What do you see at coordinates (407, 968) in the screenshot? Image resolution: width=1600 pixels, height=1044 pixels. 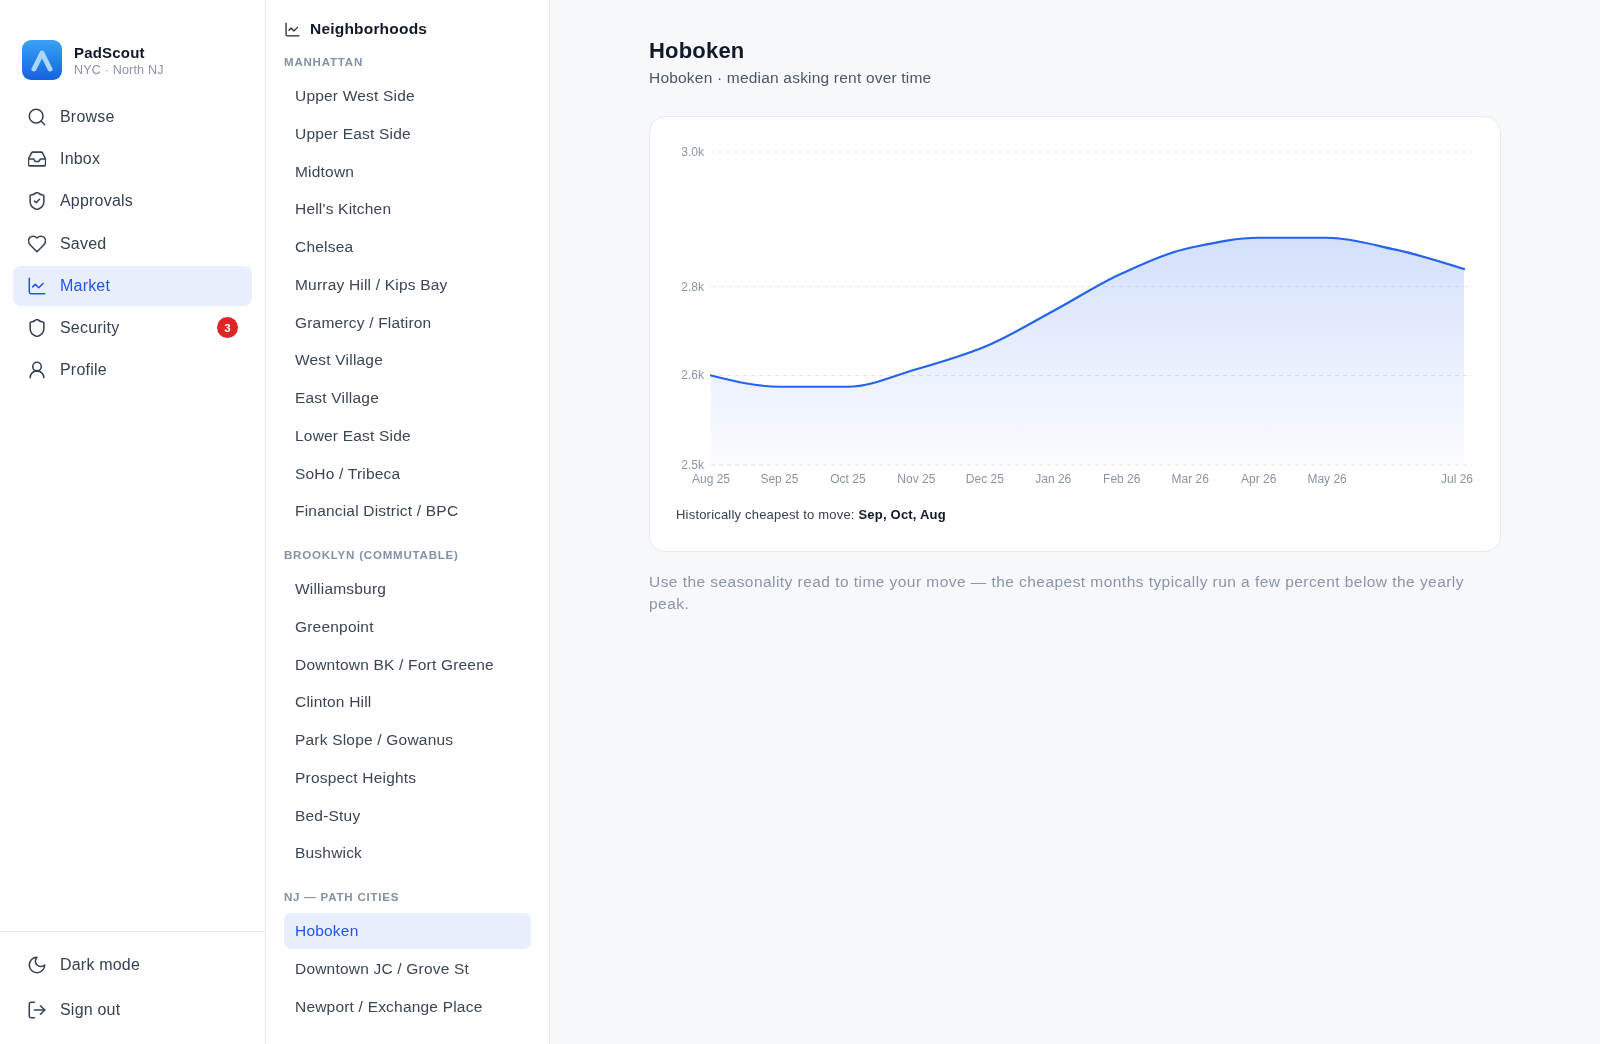 I see `neighborhood-item: Downtown JC / Grove St` at bounding box center [407, 968].